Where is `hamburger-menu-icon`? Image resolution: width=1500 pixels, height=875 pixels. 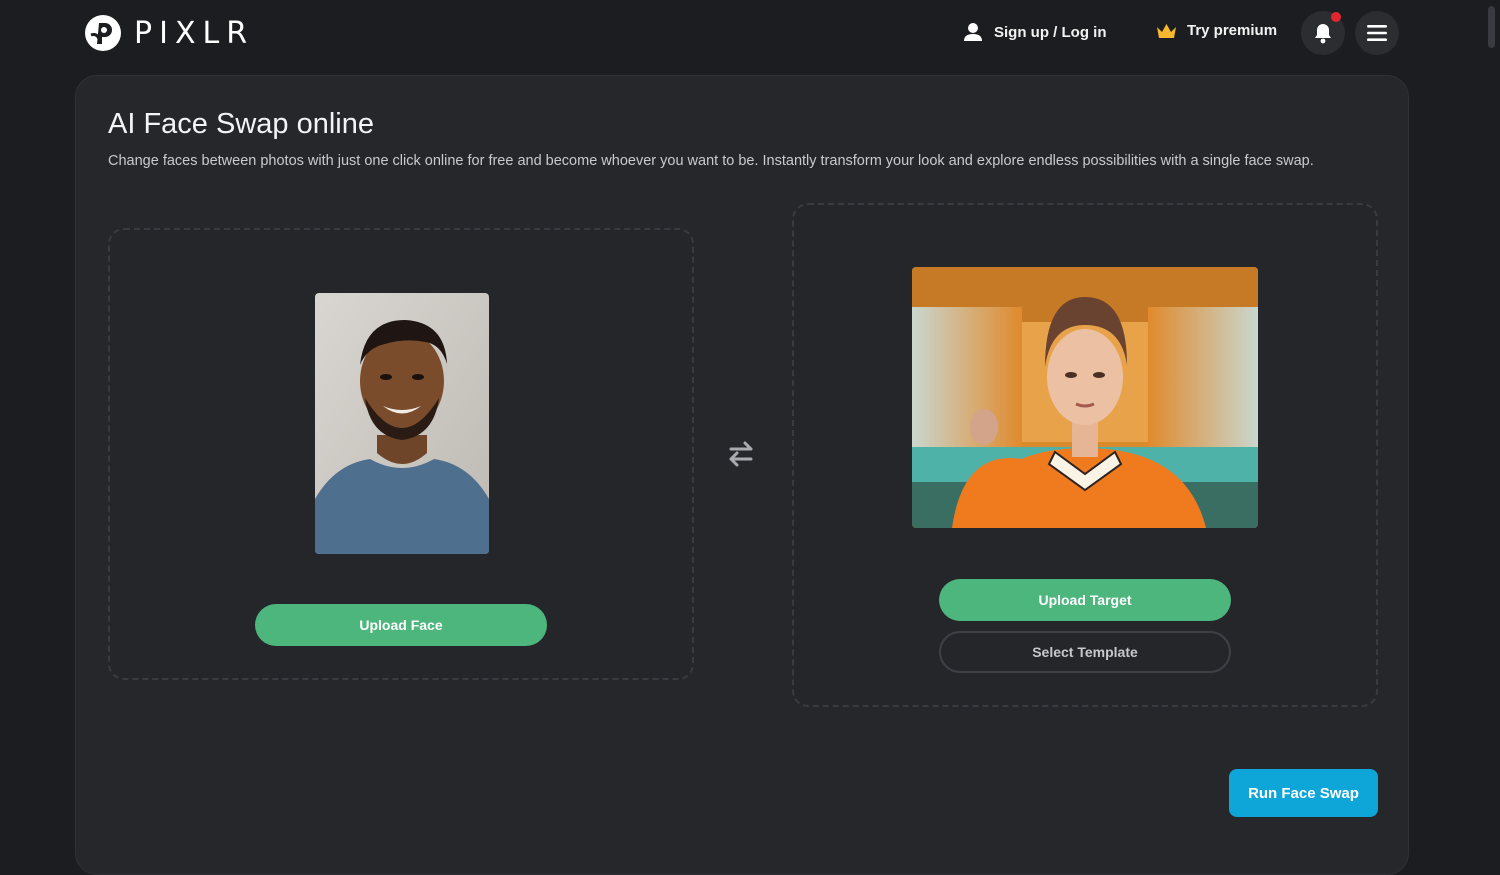 hamburger-menu-icon is located at coordinates (1377, 33).